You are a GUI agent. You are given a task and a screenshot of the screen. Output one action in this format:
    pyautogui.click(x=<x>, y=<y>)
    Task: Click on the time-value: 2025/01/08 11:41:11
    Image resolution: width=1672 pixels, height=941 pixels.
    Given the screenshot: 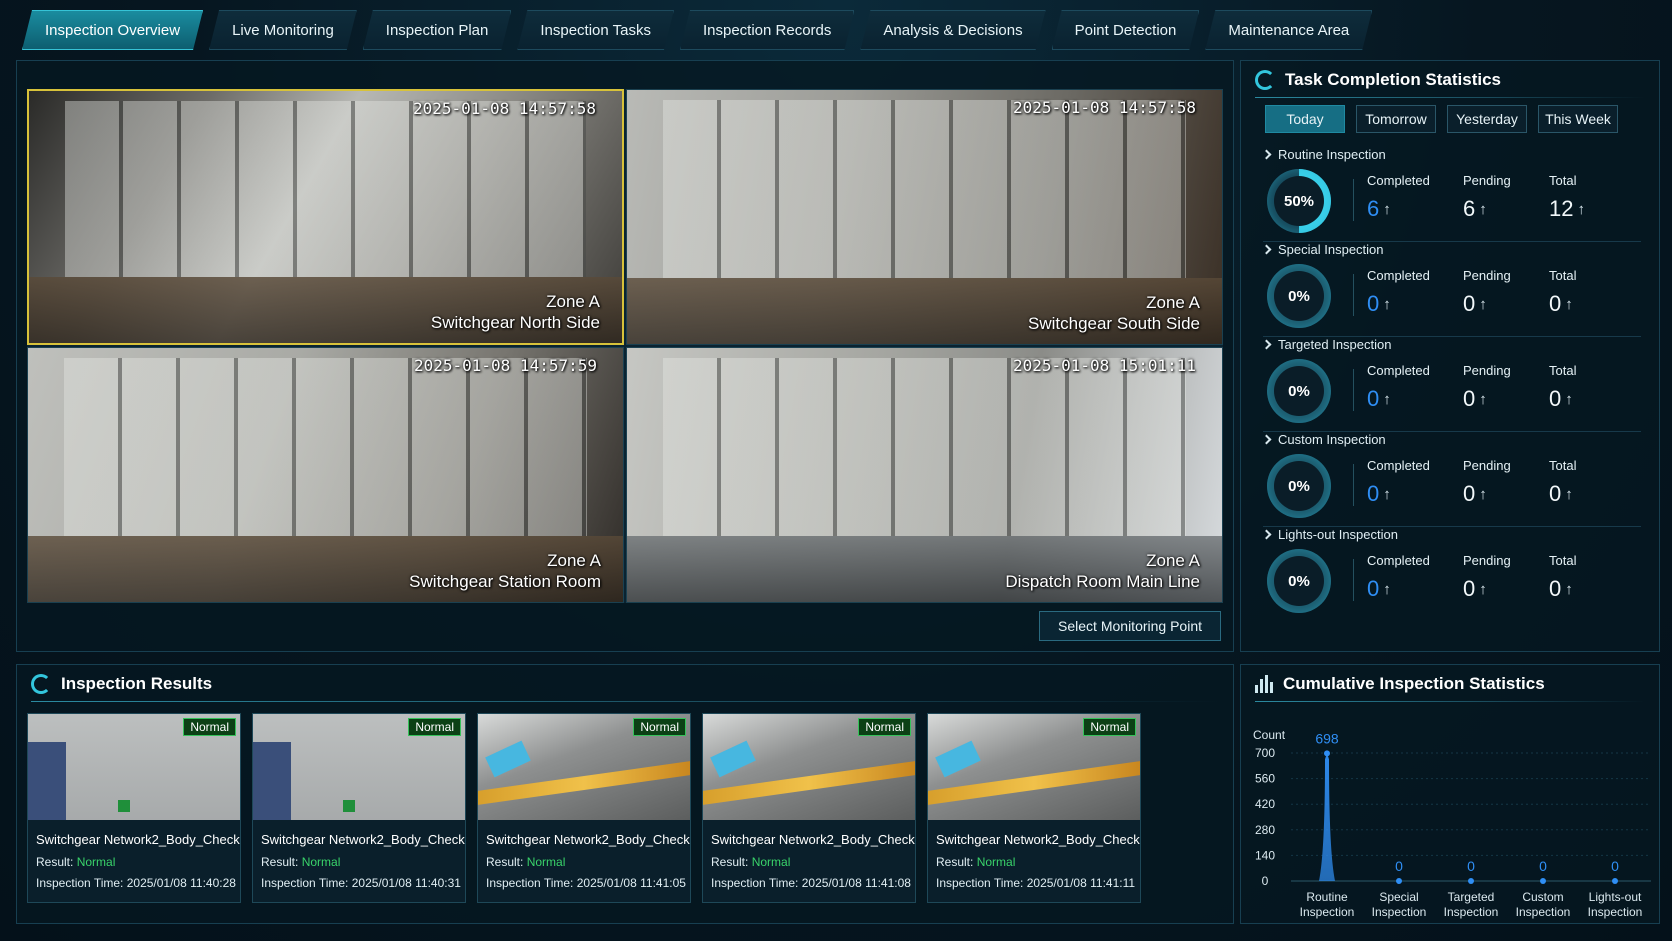 What is the action you would take?
    pyautogui.click(x=1081, y=883)
    